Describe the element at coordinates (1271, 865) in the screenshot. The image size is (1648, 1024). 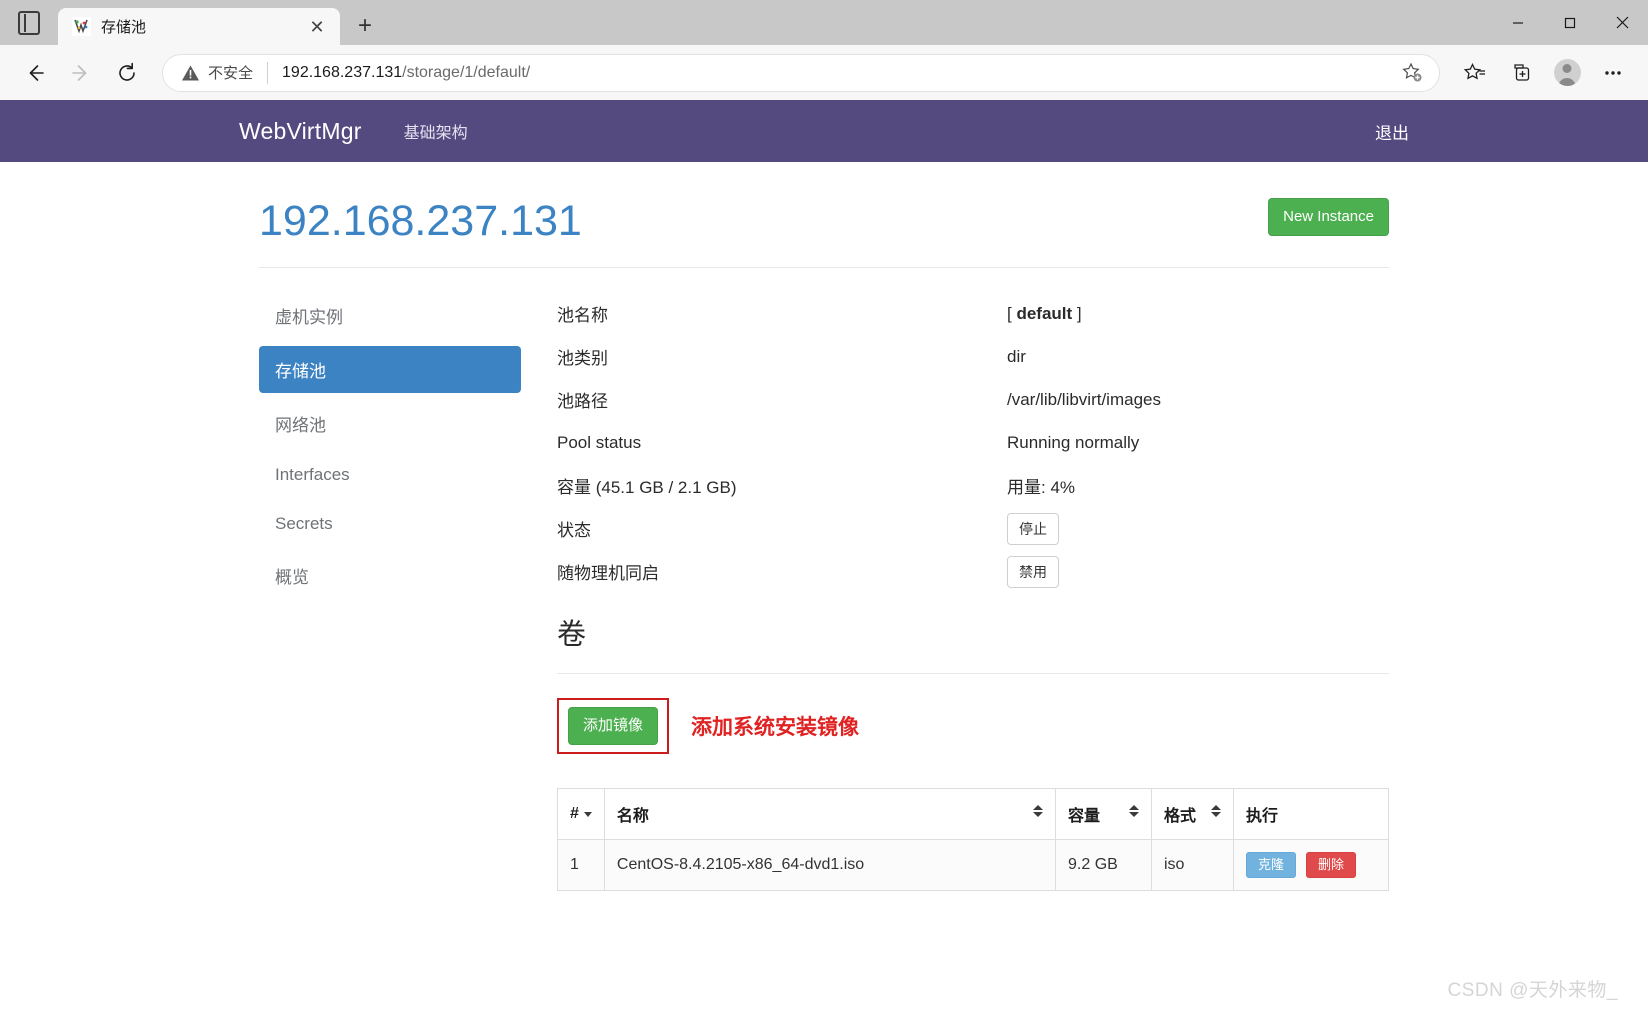
I see `clone-volume-button: 克隆` at that location.